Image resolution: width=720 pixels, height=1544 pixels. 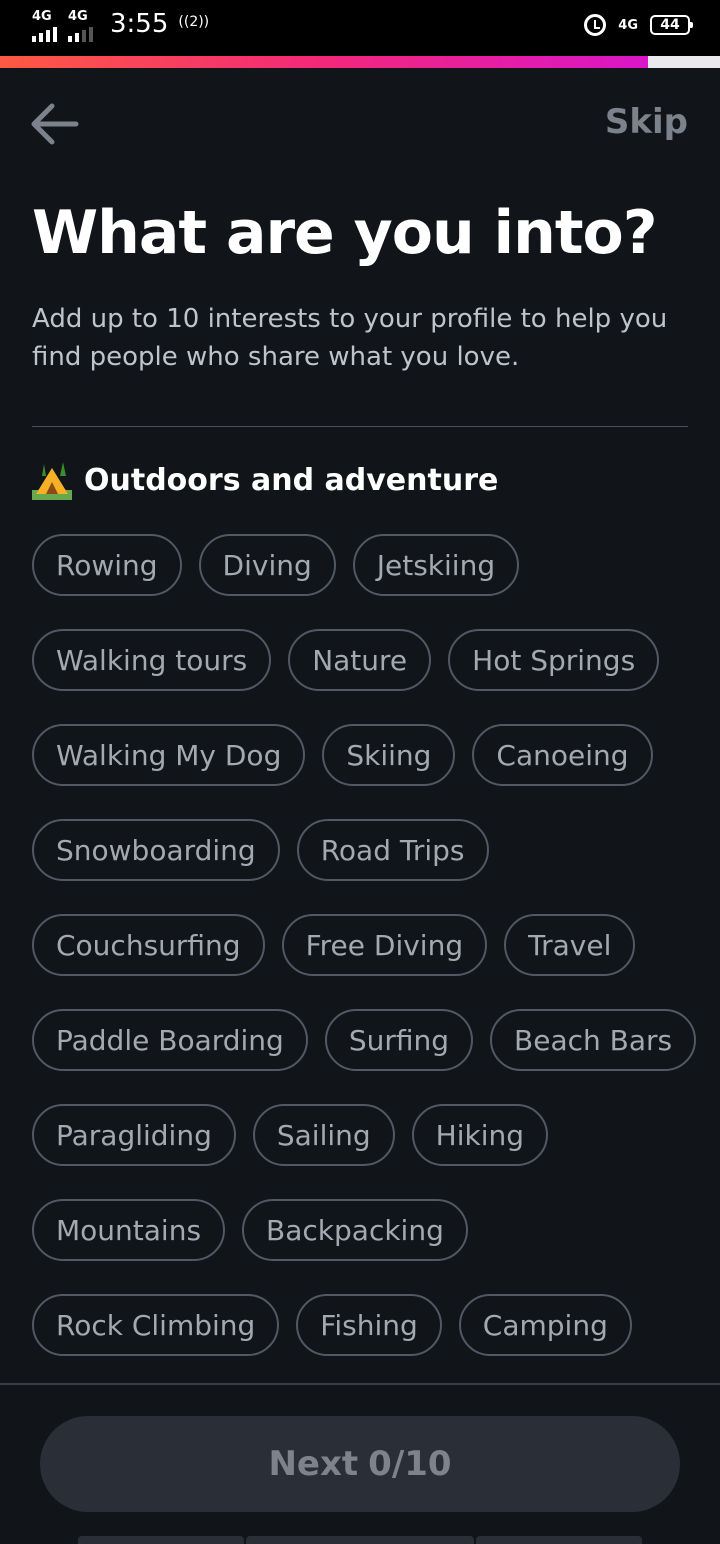 What do you see at coordinates (554, 660) in the screenshot?
I see `interest-chip: Hot Springs` at bounding box center [554, 660].